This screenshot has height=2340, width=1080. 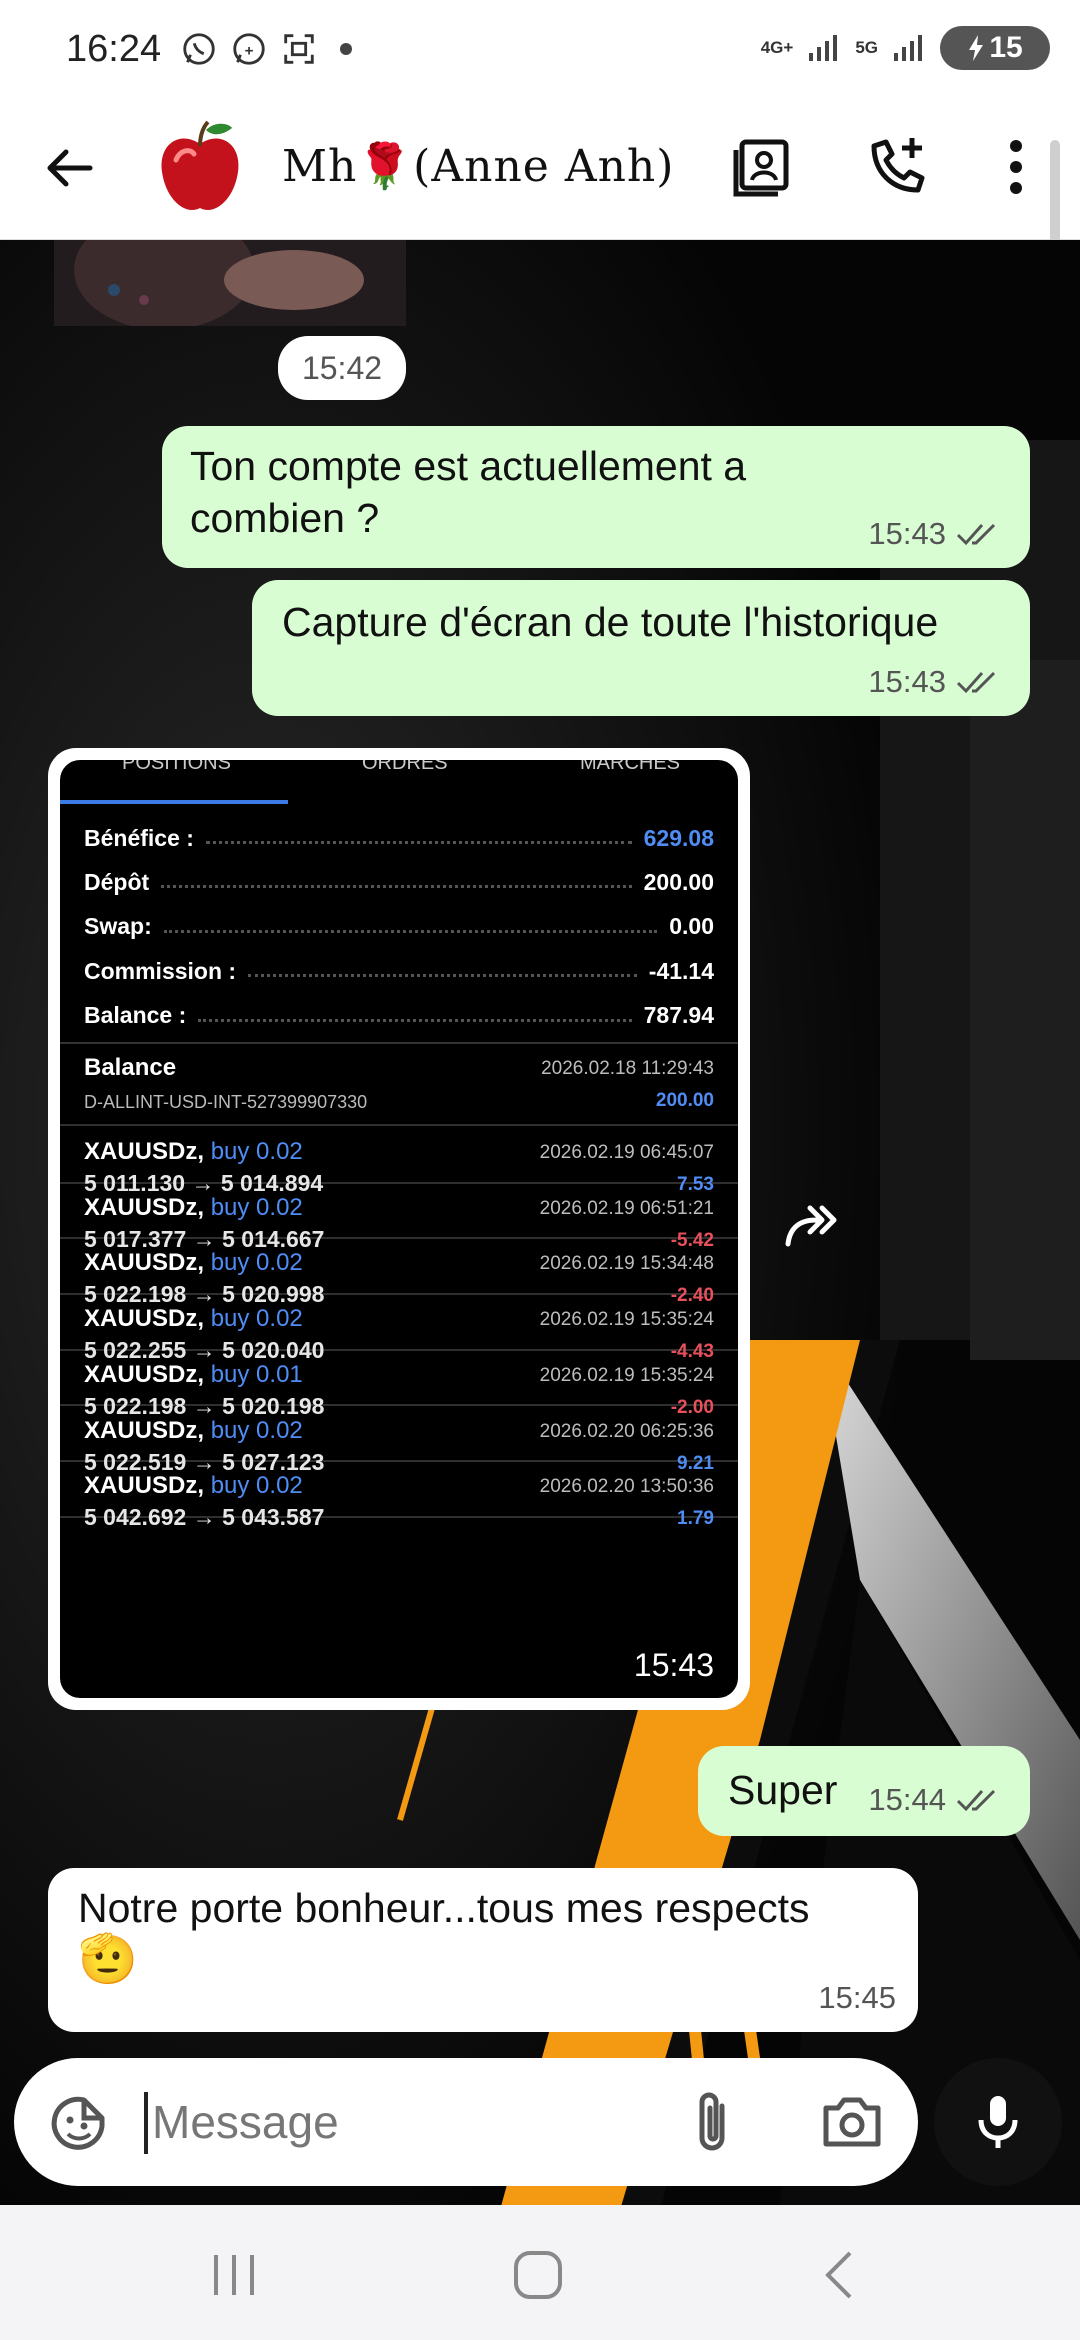 What do you see at coordinates (678, 837) in the screenshot?
I see `summary-value: 629.08` at bounding box center [678, 837].